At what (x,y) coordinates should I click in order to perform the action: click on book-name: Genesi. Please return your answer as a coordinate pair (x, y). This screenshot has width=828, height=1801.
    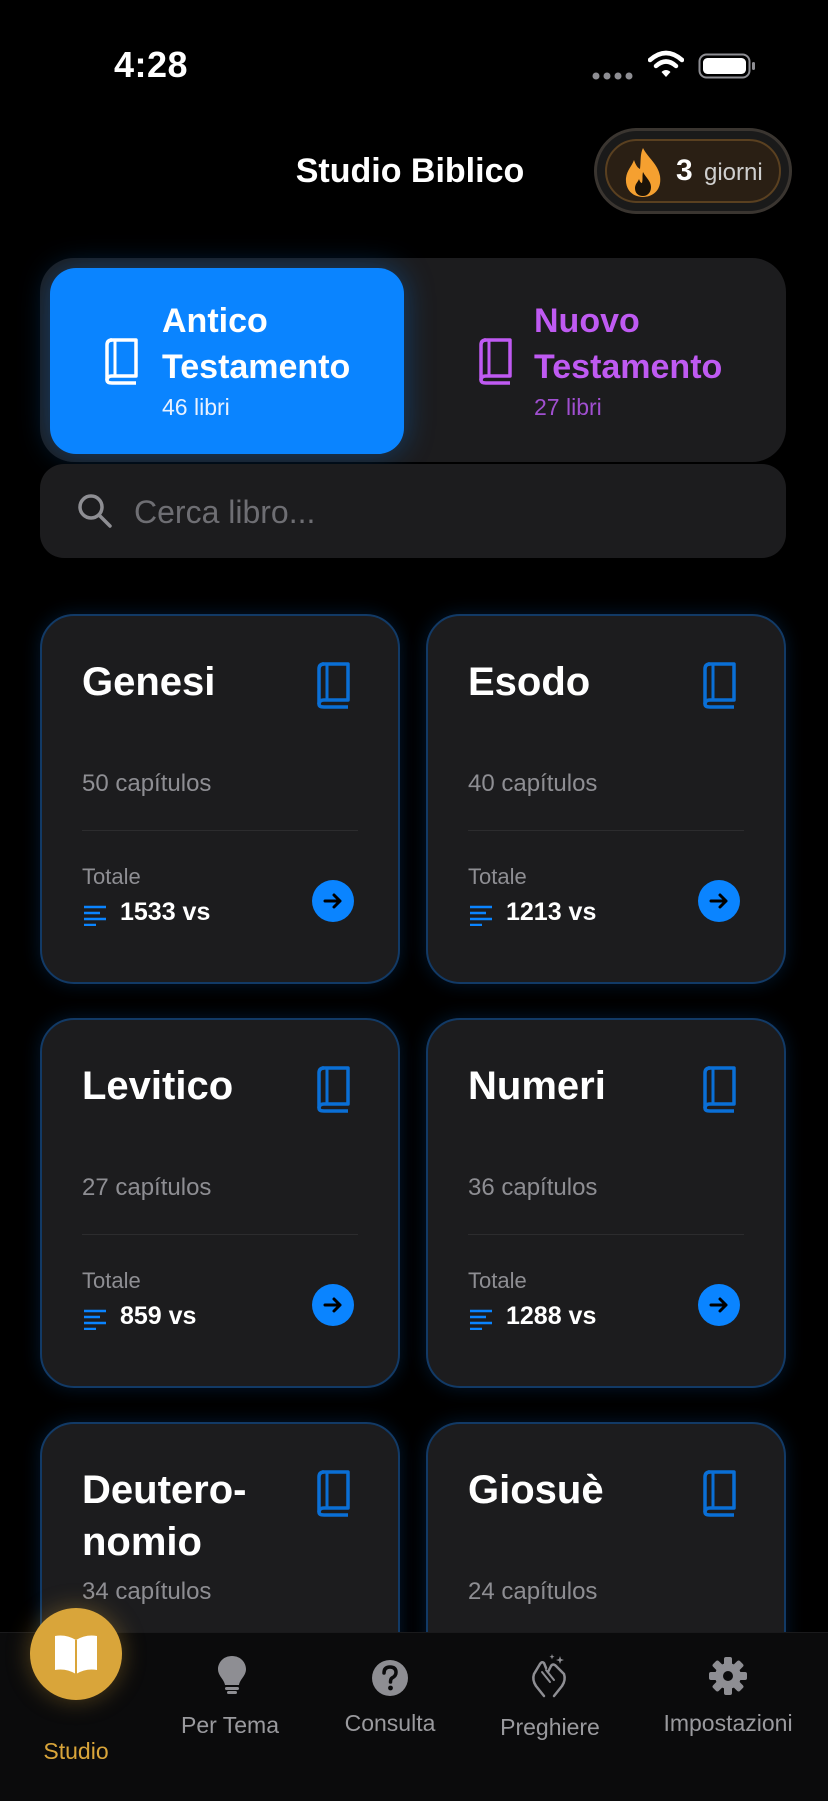
    Looking at the image, I should click on (149, 682).